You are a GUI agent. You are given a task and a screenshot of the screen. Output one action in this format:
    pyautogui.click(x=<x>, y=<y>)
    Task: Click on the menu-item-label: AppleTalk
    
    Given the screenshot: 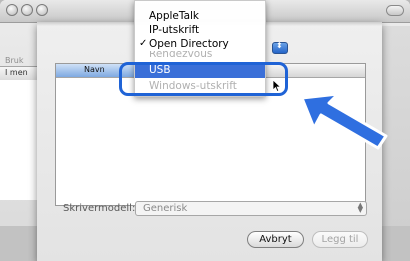 What is the action you would take?
    pyautogui.click(x=174, y=16)
    